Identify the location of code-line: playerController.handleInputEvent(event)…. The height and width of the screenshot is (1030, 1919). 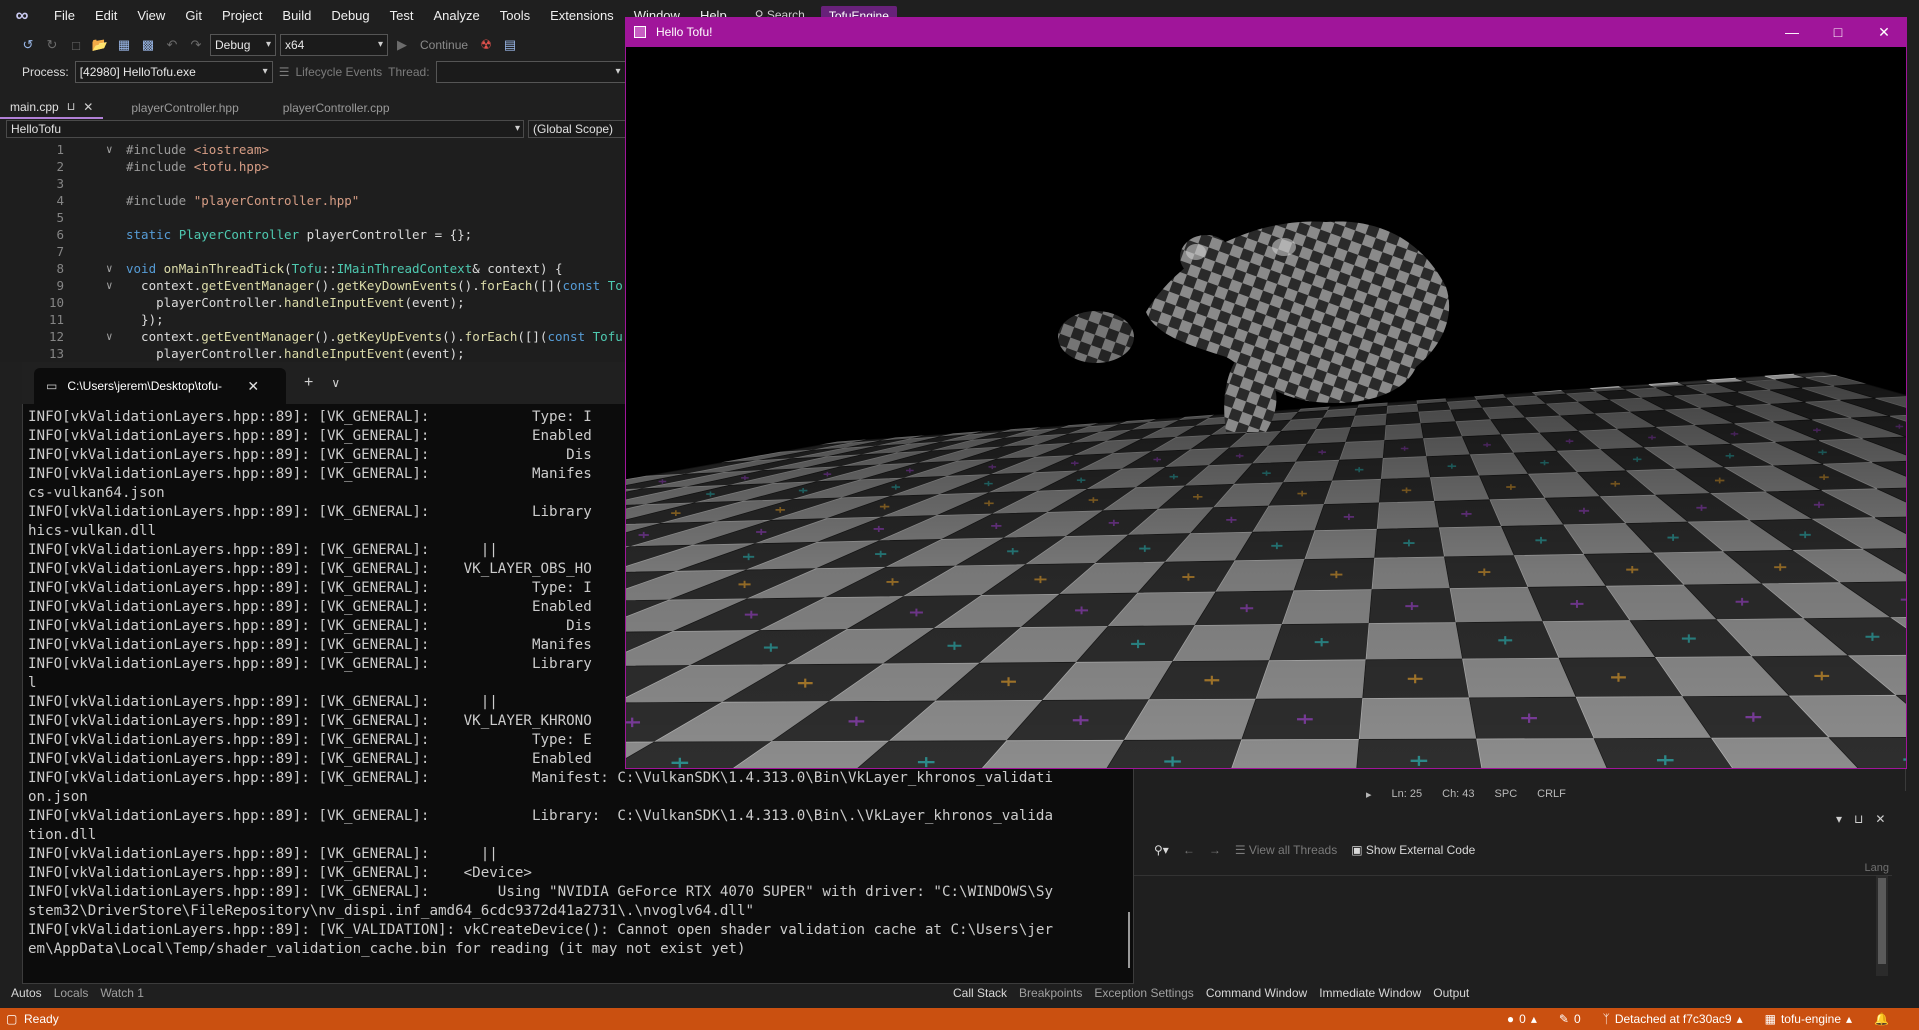
(295, 302).